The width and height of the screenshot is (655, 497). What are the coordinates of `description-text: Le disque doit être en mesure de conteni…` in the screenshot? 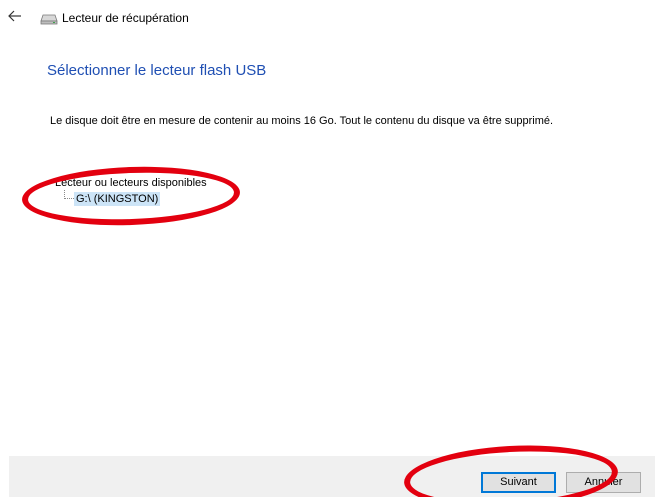 It's located at (302, 121).